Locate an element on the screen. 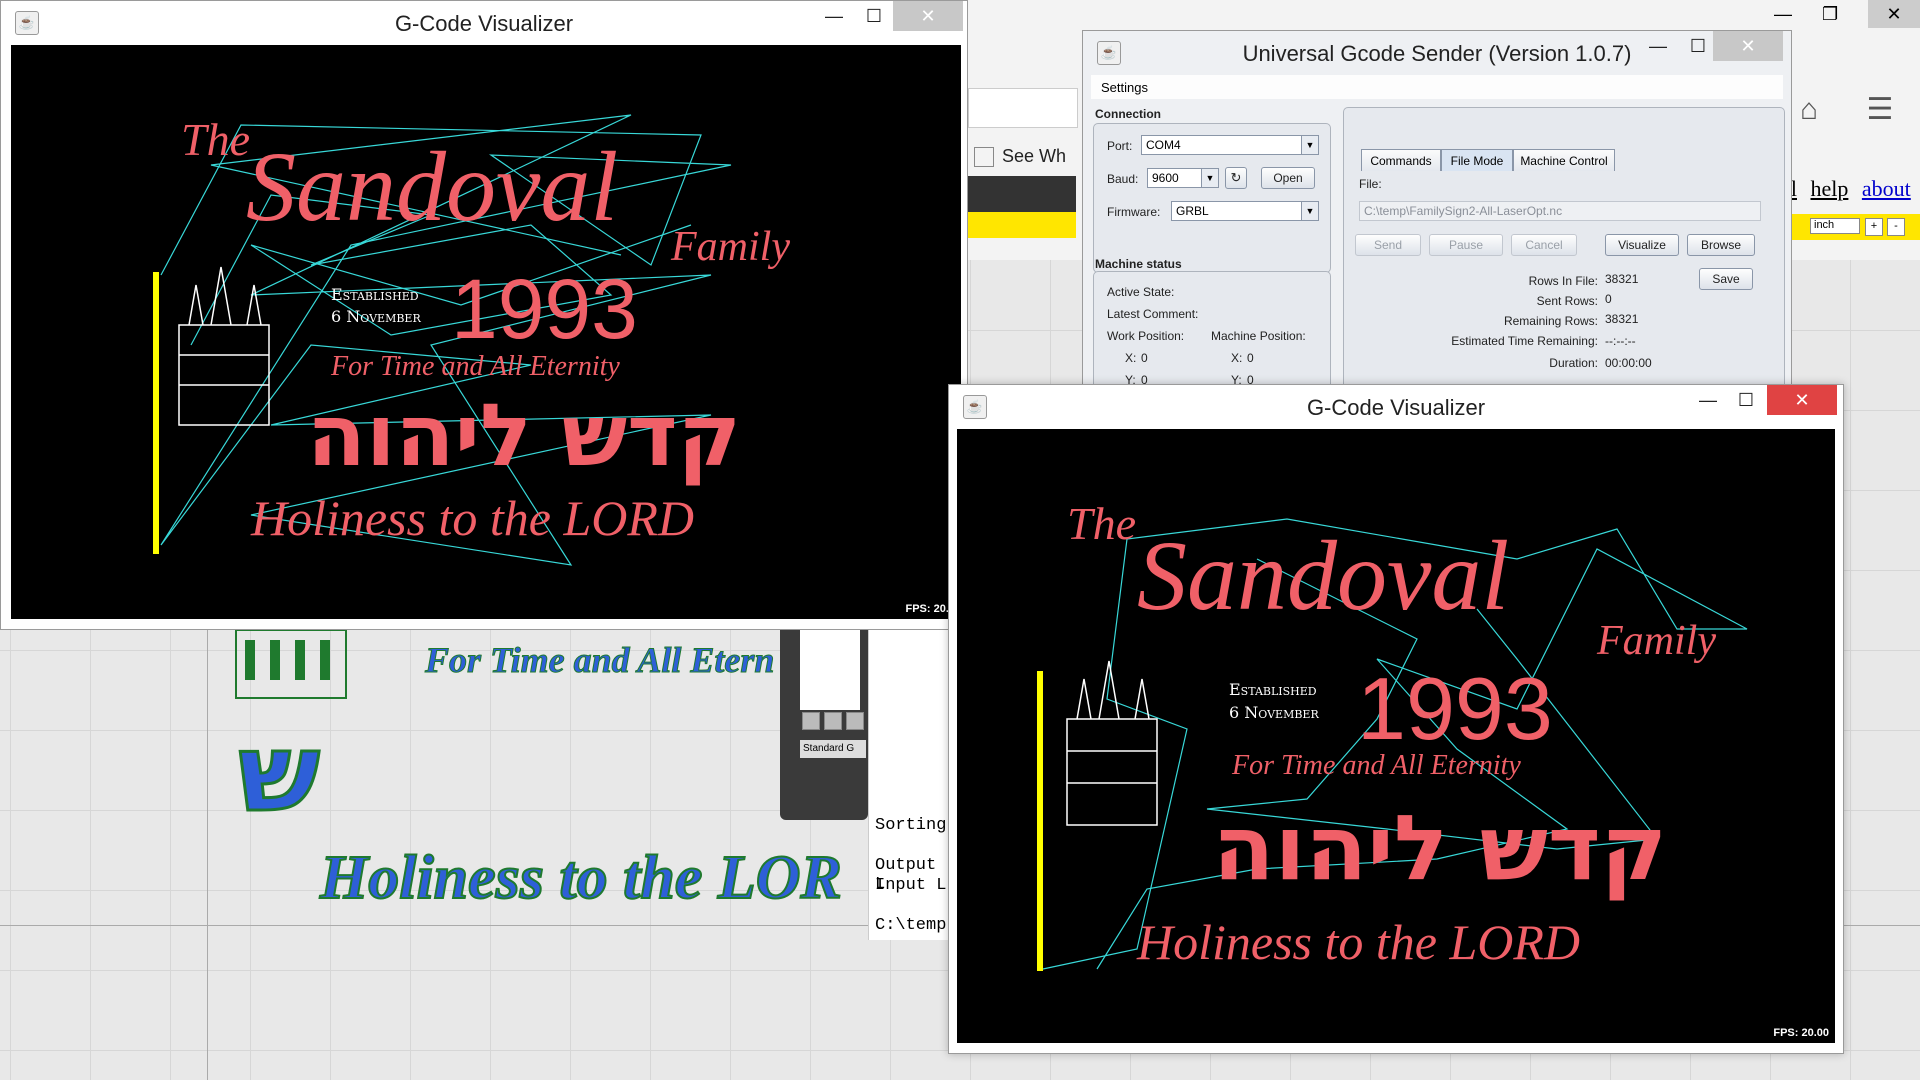 This screenshot has width=1920, height=1080. remaining-rows-label: Remaining Rows: is located at coordinates (1550, 321).